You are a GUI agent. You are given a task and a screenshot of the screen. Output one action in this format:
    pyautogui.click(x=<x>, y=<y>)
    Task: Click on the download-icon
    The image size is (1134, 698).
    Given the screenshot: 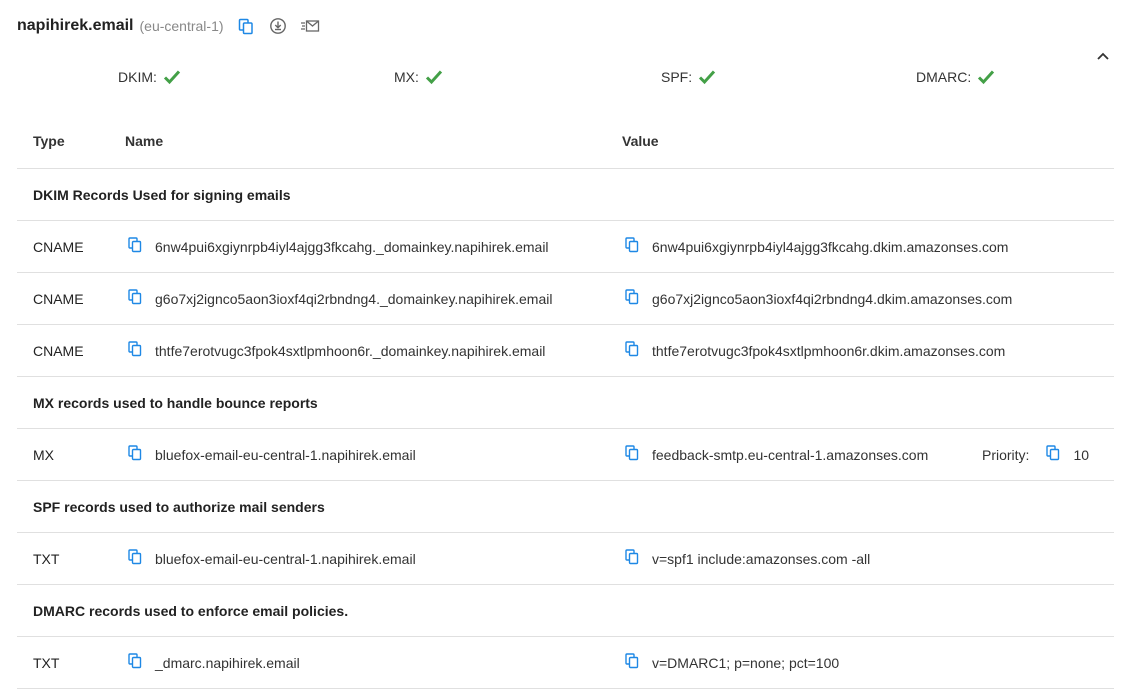 What is the action you would take?
    pyautogui.click(x=278, y=26)
    